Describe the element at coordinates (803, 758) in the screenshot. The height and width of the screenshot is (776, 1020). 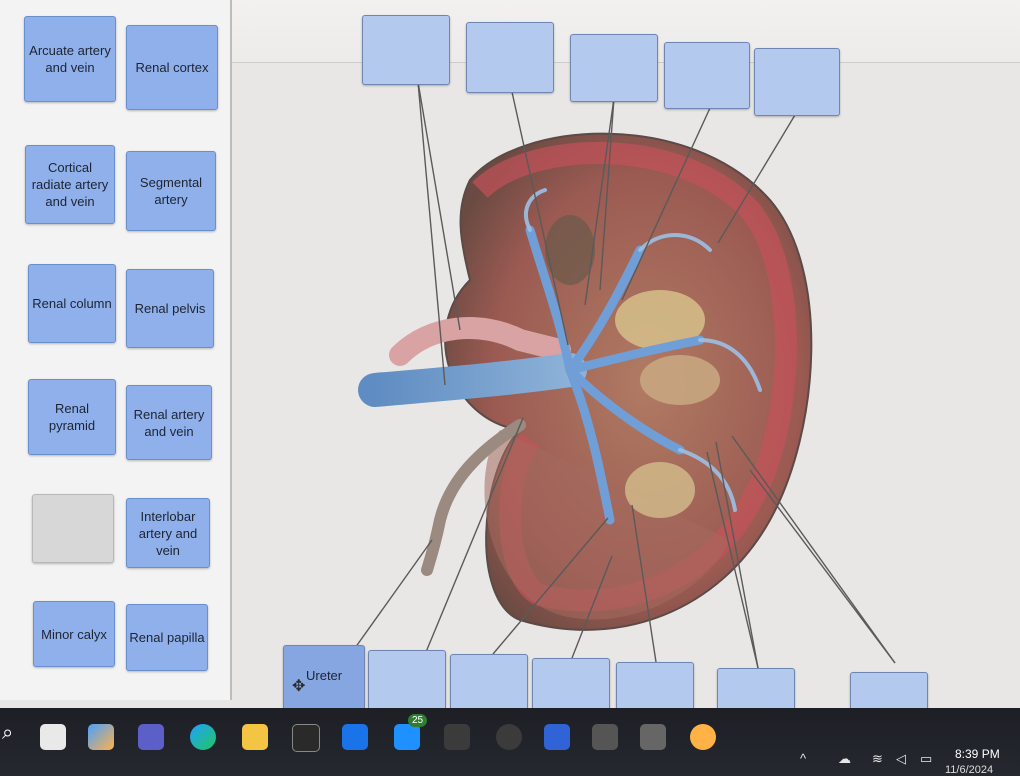
I see `chevron-up-icon: ^` at that location.